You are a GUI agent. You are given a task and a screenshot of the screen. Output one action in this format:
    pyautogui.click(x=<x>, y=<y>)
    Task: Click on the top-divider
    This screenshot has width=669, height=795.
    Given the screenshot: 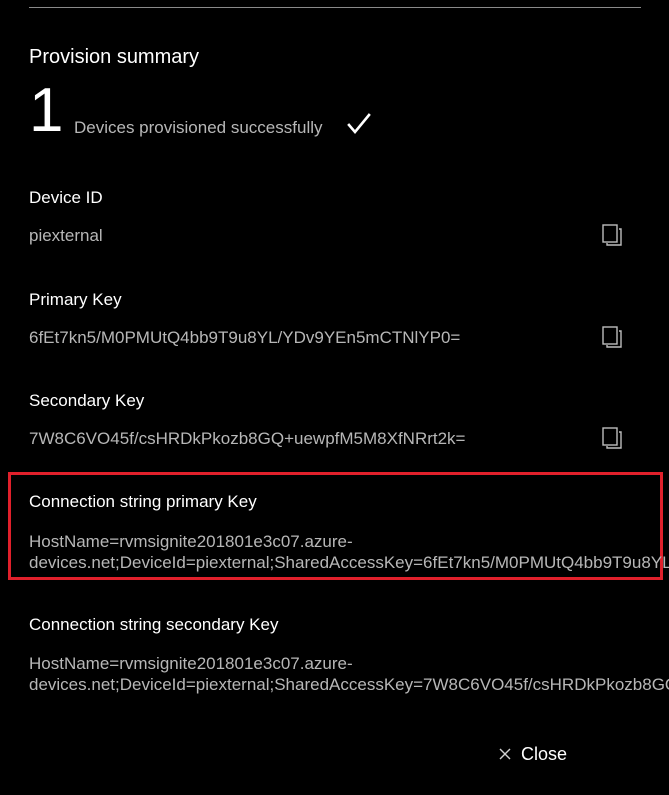 What is the action you would take?
    pyautogui.click(x=335, y=7)
    